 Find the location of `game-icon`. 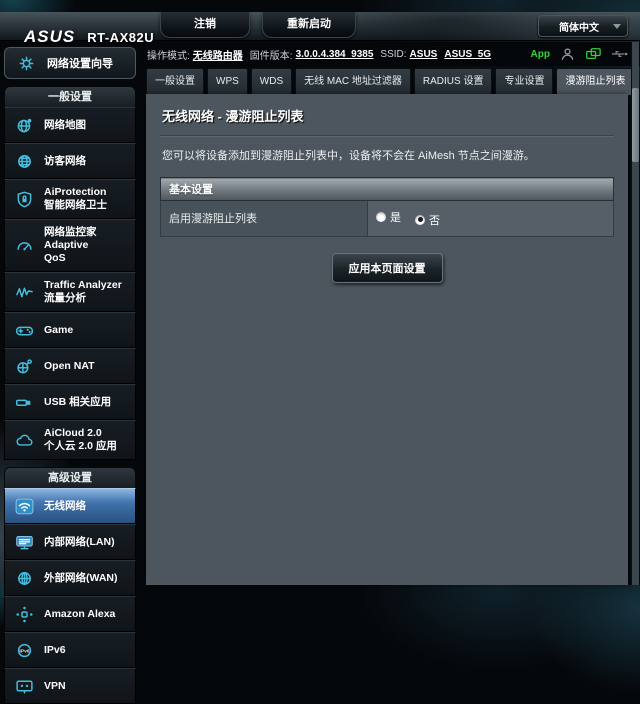

game-icon is located at coordinates (24, 330).